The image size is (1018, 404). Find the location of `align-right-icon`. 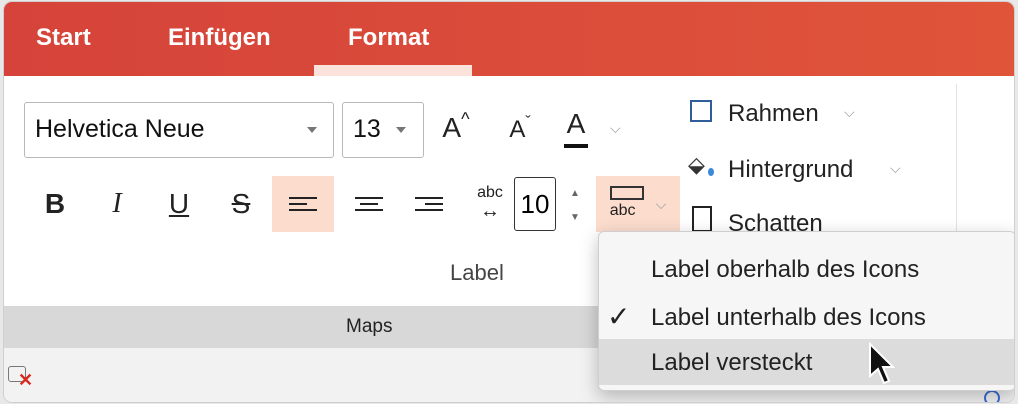

align-right-icon is located at coordinates (429, 204).